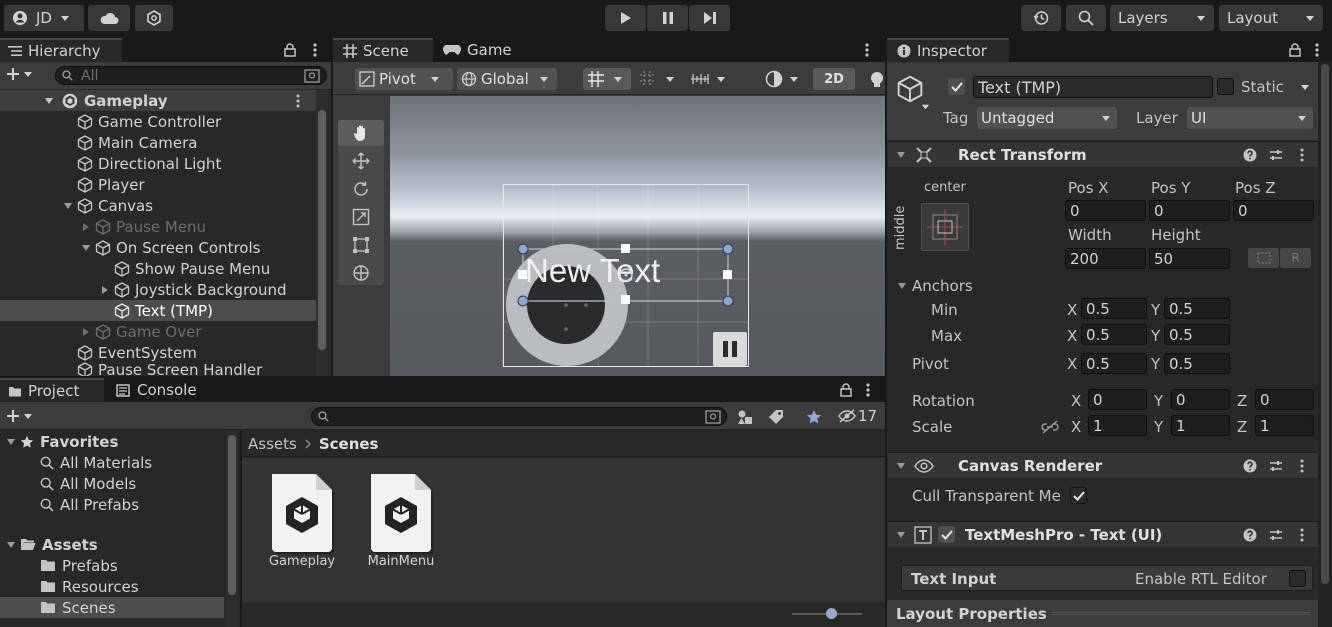 This screenshot has height=627, width=1332. I want to click on move-tool-button, so click(361, 161).